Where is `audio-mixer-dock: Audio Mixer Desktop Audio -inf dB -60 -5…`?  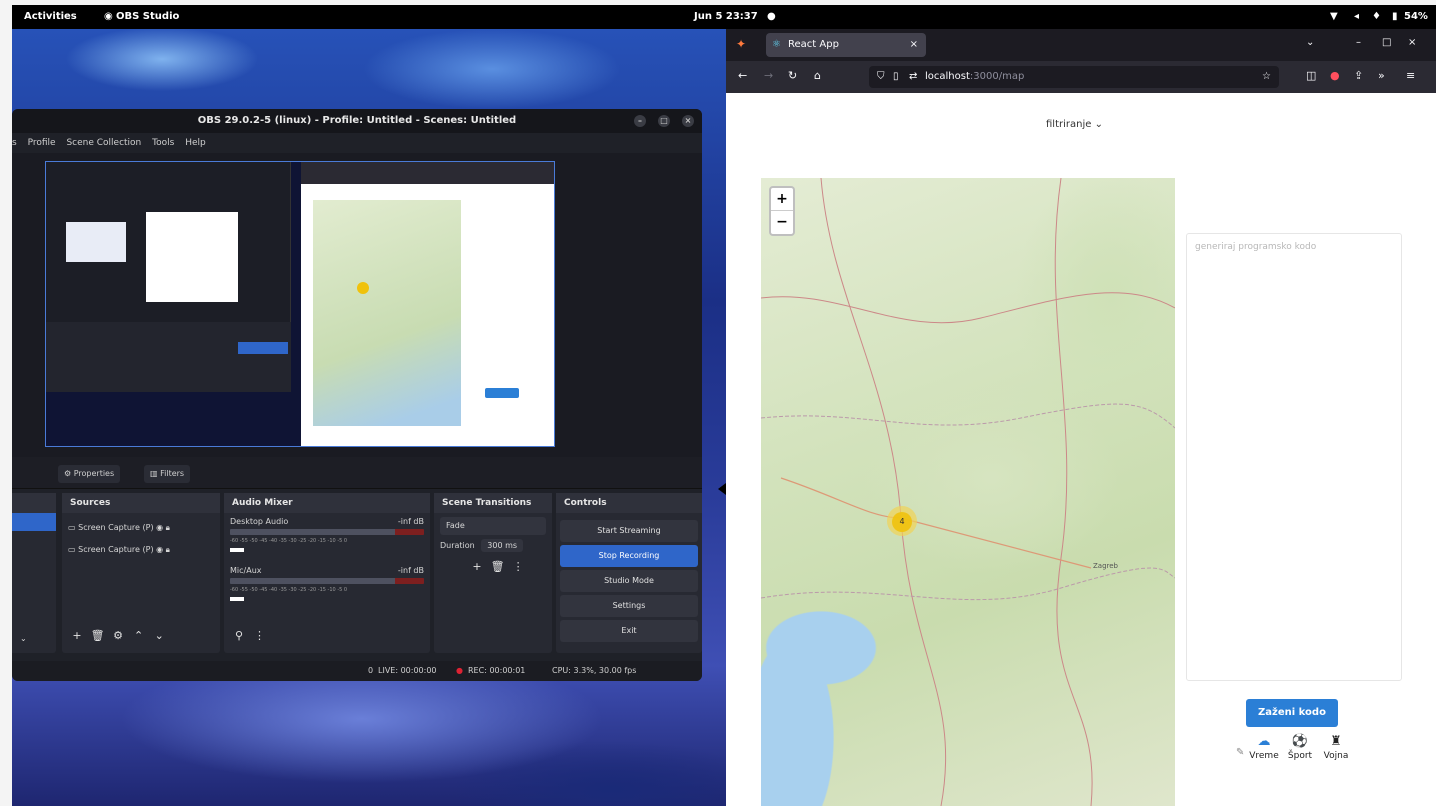
audio-mixer-dock: Audio Mixer Desktop Audio -inf dB -60 -5… is located at coordinates (327, 573).